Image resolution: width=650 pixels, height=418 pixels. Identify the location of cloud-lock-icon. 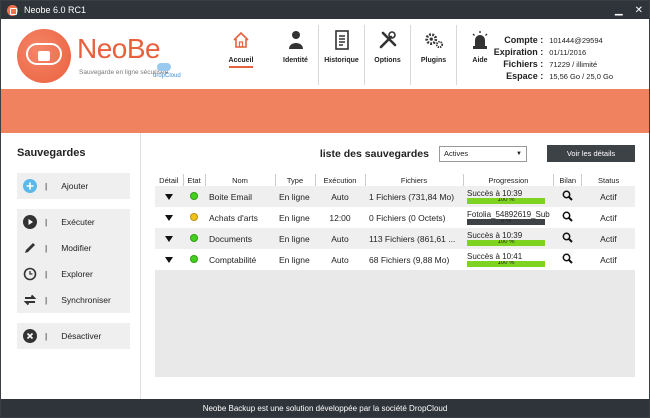
(44, 56).